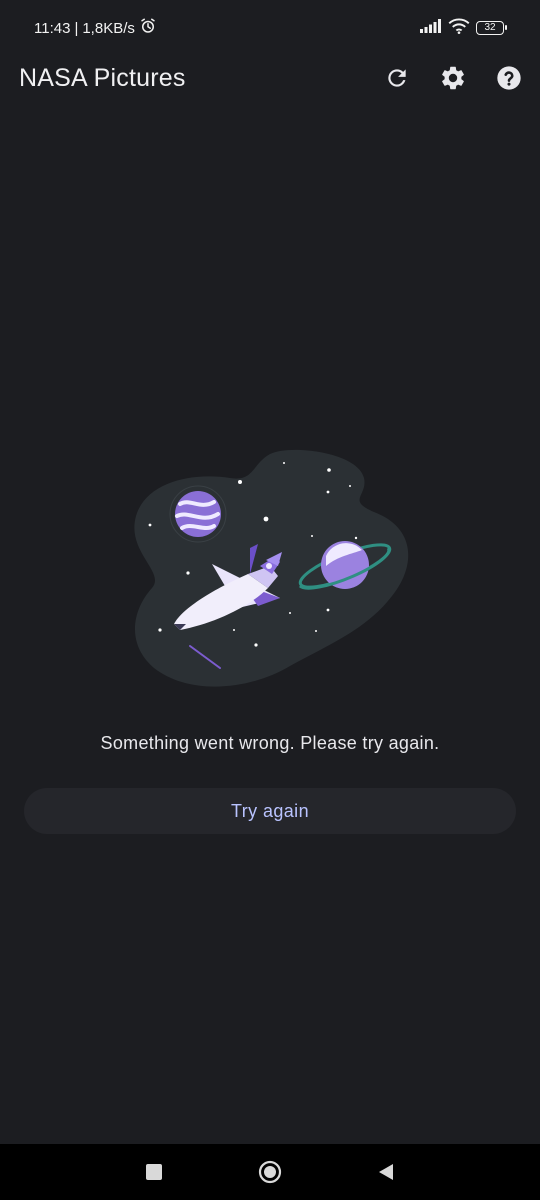  I want to click on app-bar-actions, so click(453, 78).